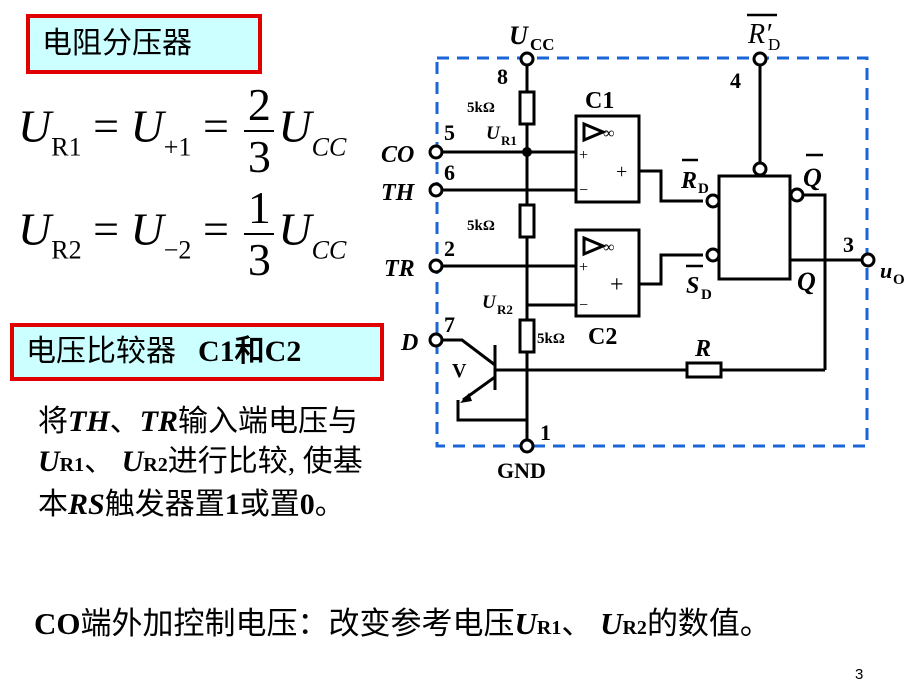  What do you see at coordinates (713, 255) in the screenshot?
I see `sd-inversion-bubble` at bounding box center [713, 255].